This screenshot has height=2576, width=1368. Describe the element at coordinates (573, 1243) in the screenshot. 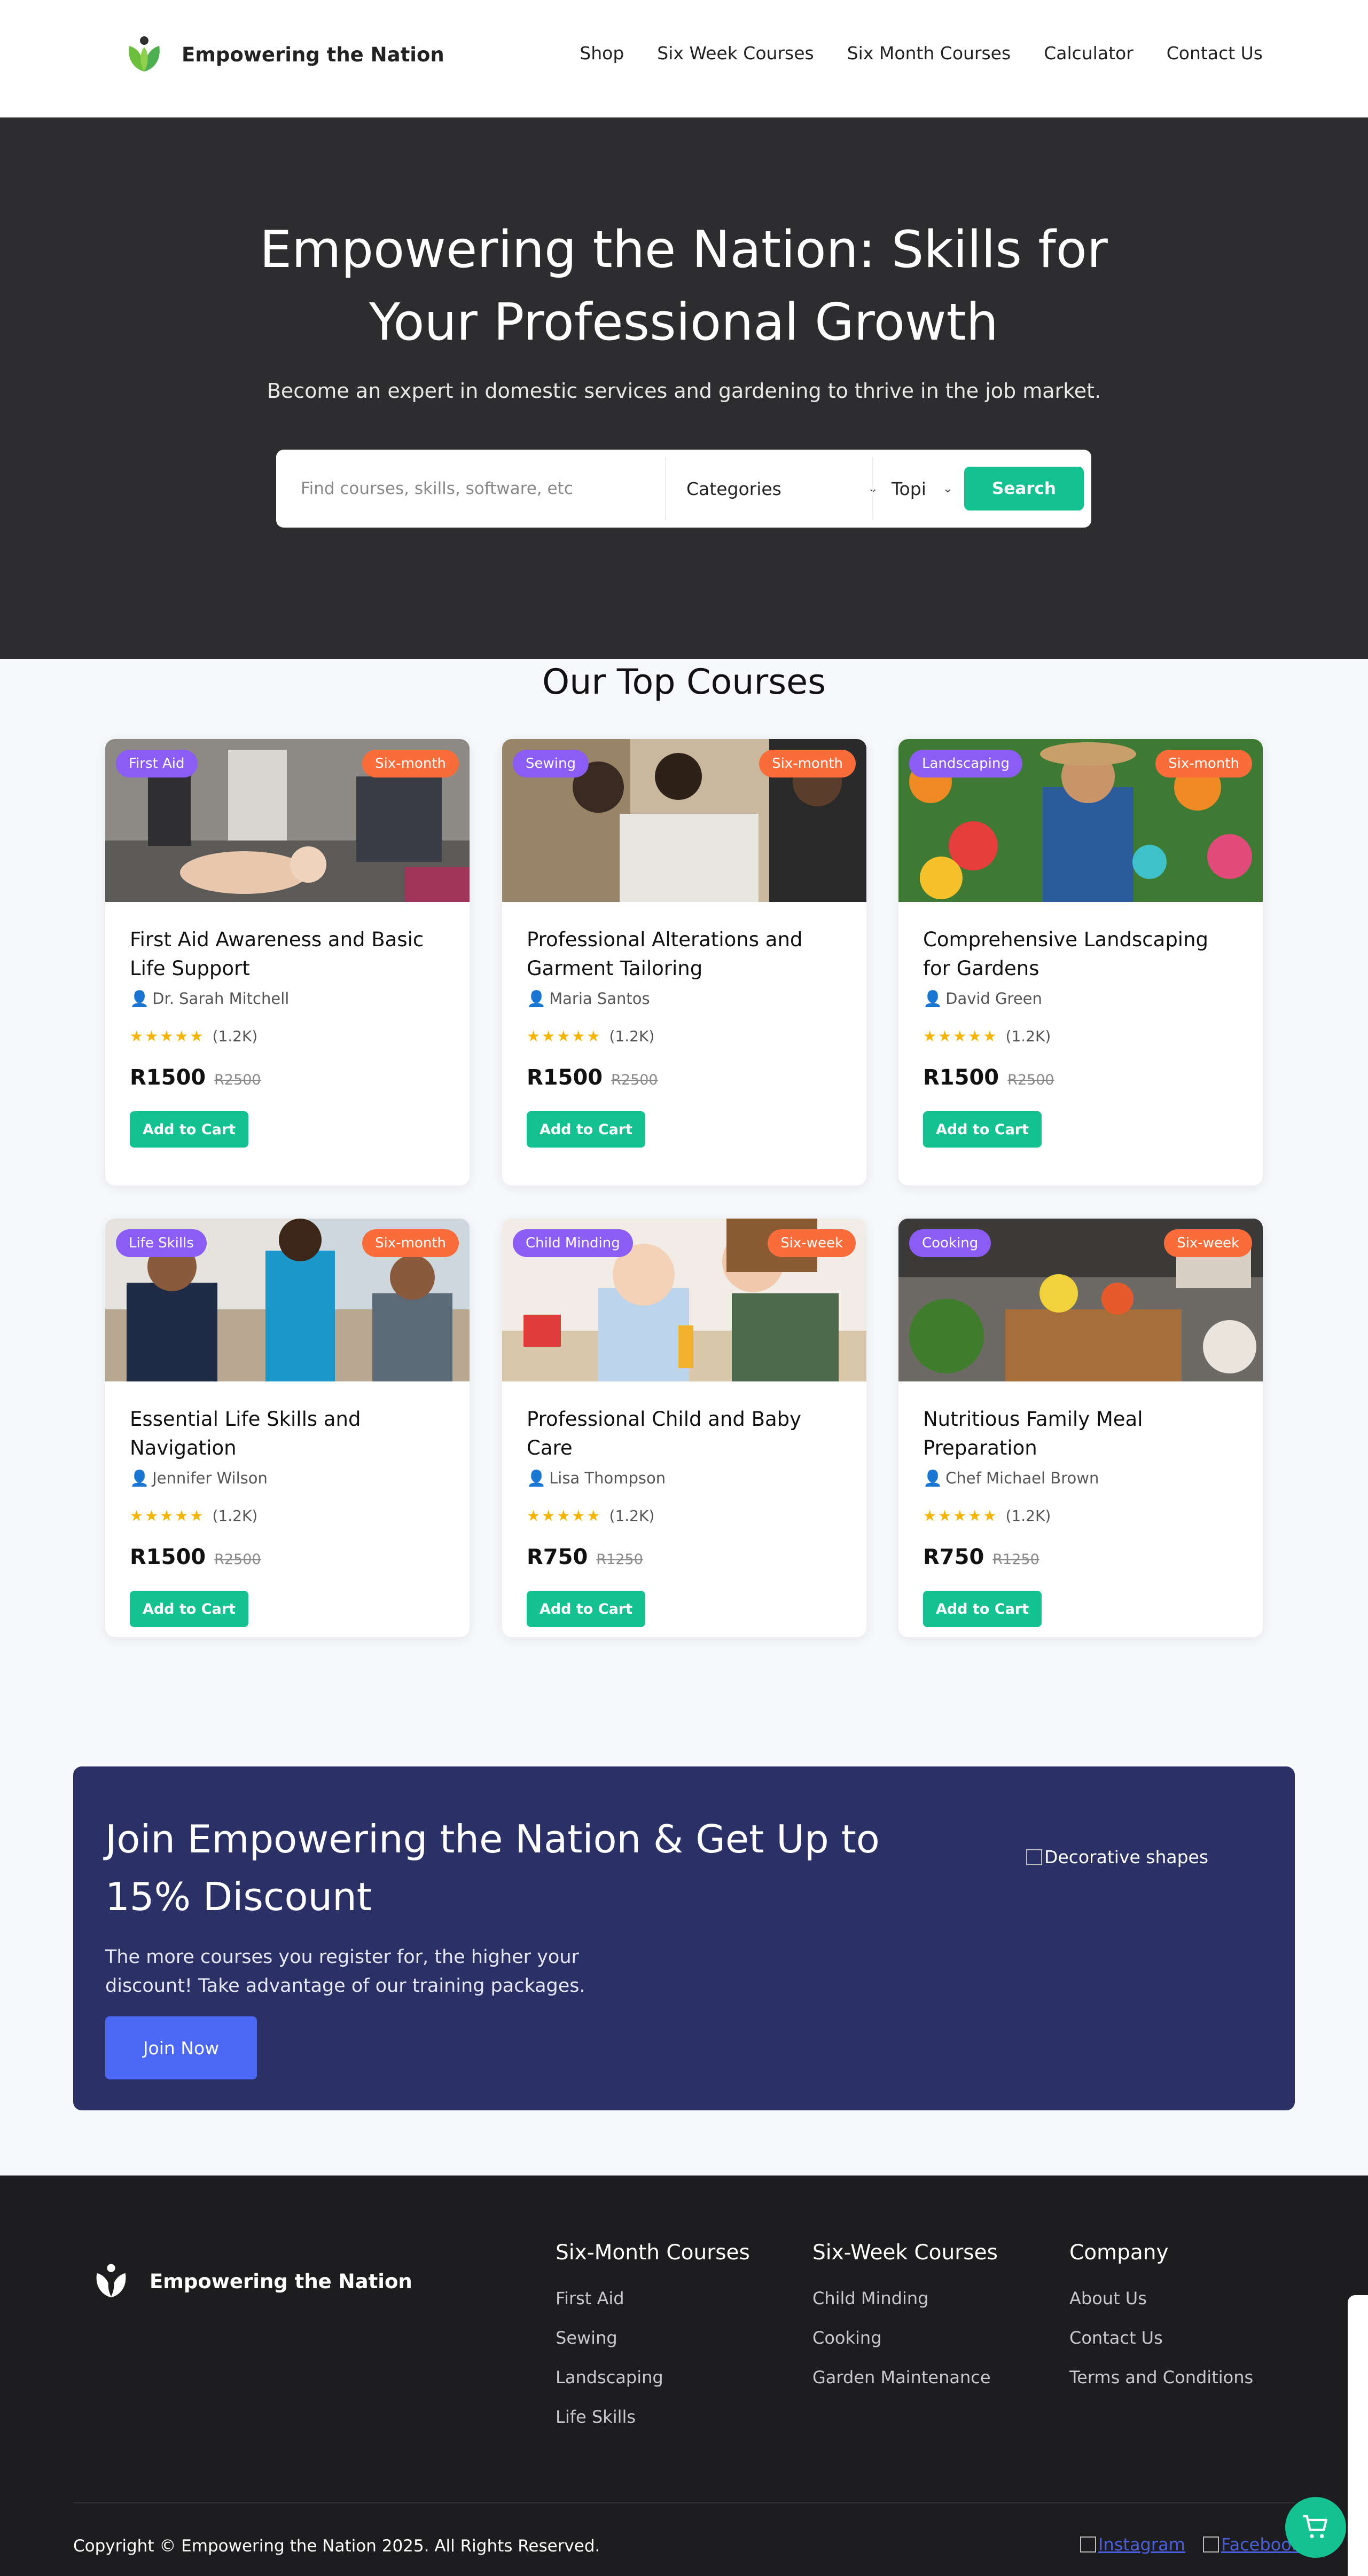

I see `category-badge: Child Minding` at that location.